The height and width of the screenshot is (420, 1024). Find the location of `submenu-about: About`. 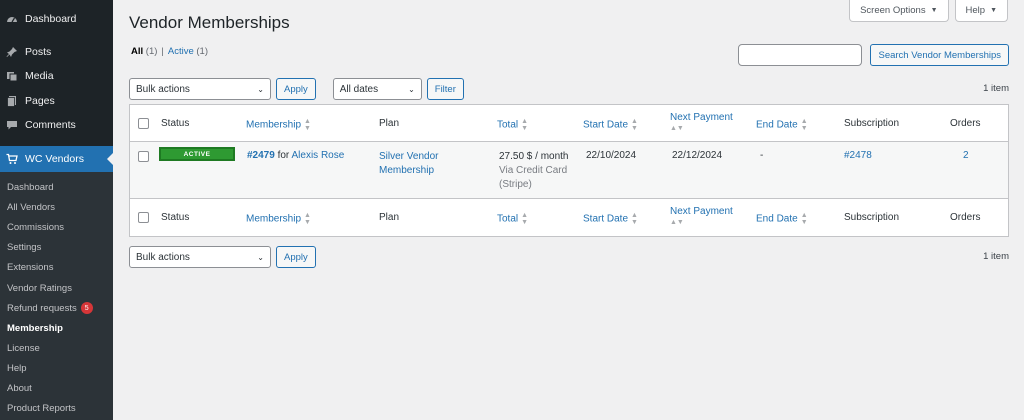

submenu-about: About is located at coordinates (56, 388).